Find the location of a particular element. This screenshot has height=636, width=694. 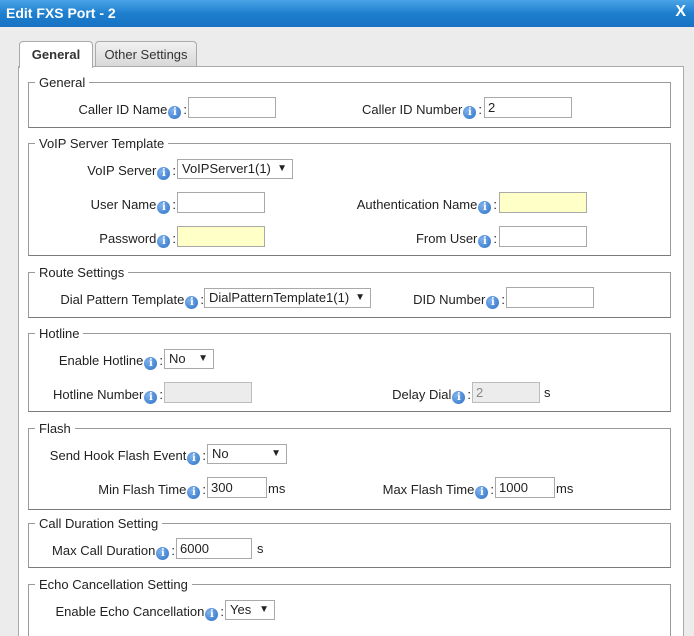

password-label: Password i: is located at coordinates (137, 239).